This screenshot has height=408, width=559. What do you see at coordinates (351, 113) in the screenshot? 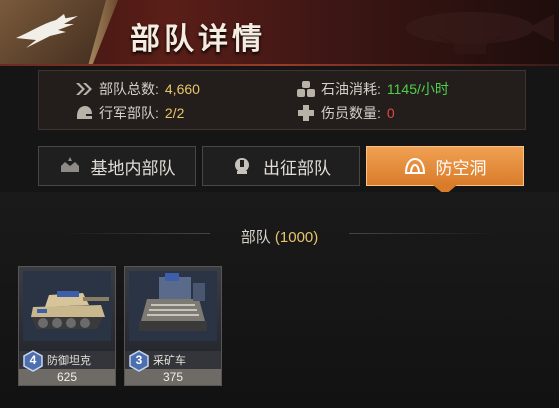
I see `stat-wounded-label: 伤员数量:` at bounding box center [351, 113].